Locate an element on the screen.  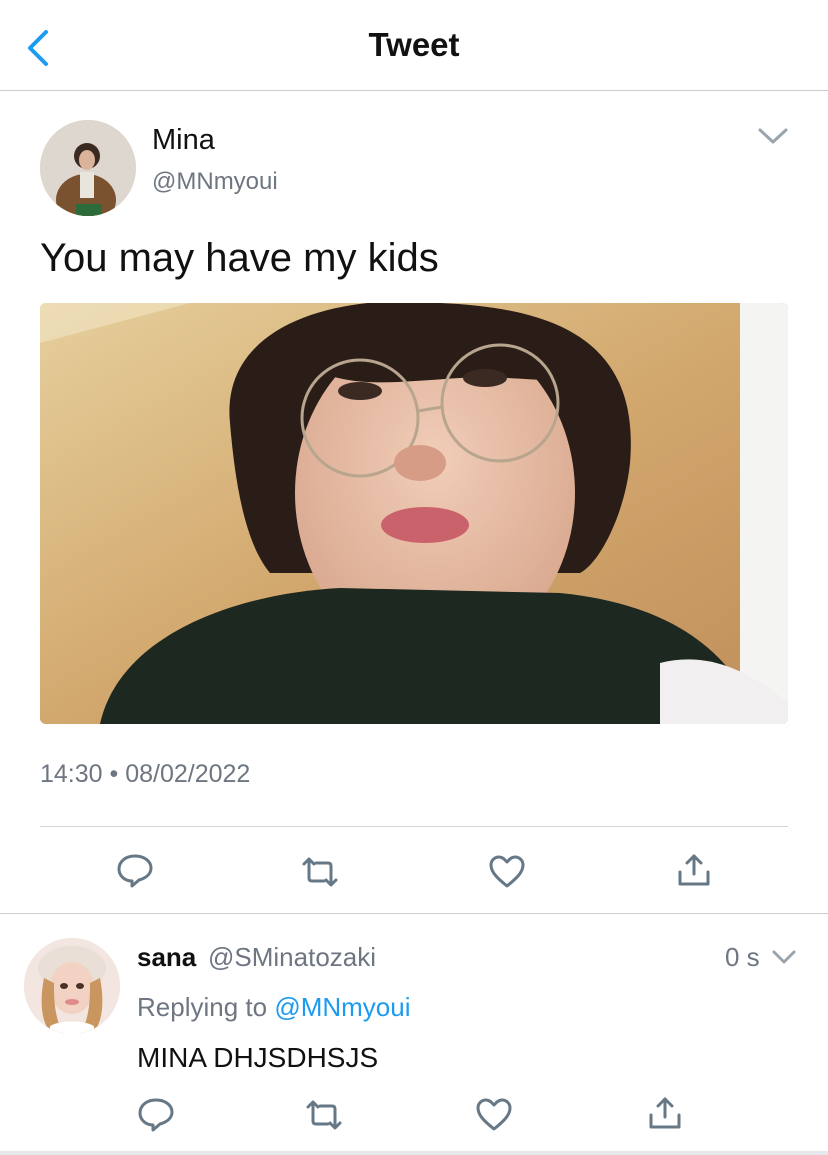
reply-author-handle: @SMinatozaki is located at coordinates (292, 957).